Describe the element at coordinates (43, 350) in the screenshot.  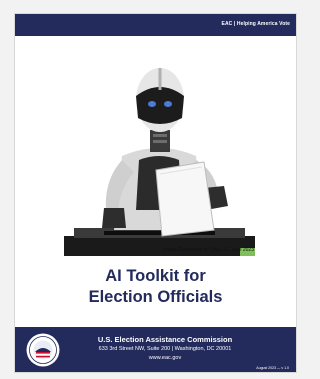
I see `eac-seal-logo` at that location.